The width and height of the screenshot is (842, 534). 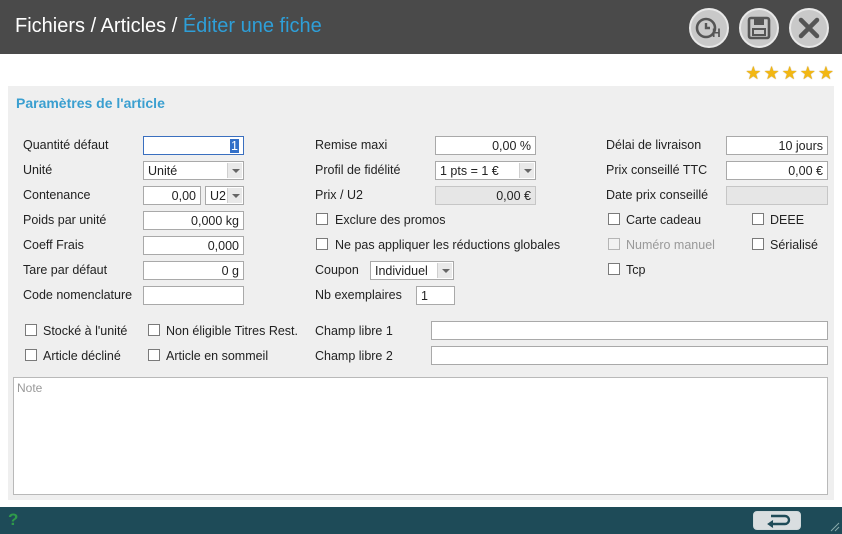 What do you see at coordinates (232, 331) in the screenshot?
I see `non-eligible-label: Non éligible Titres Rest.` at bounding box center [232, 331].